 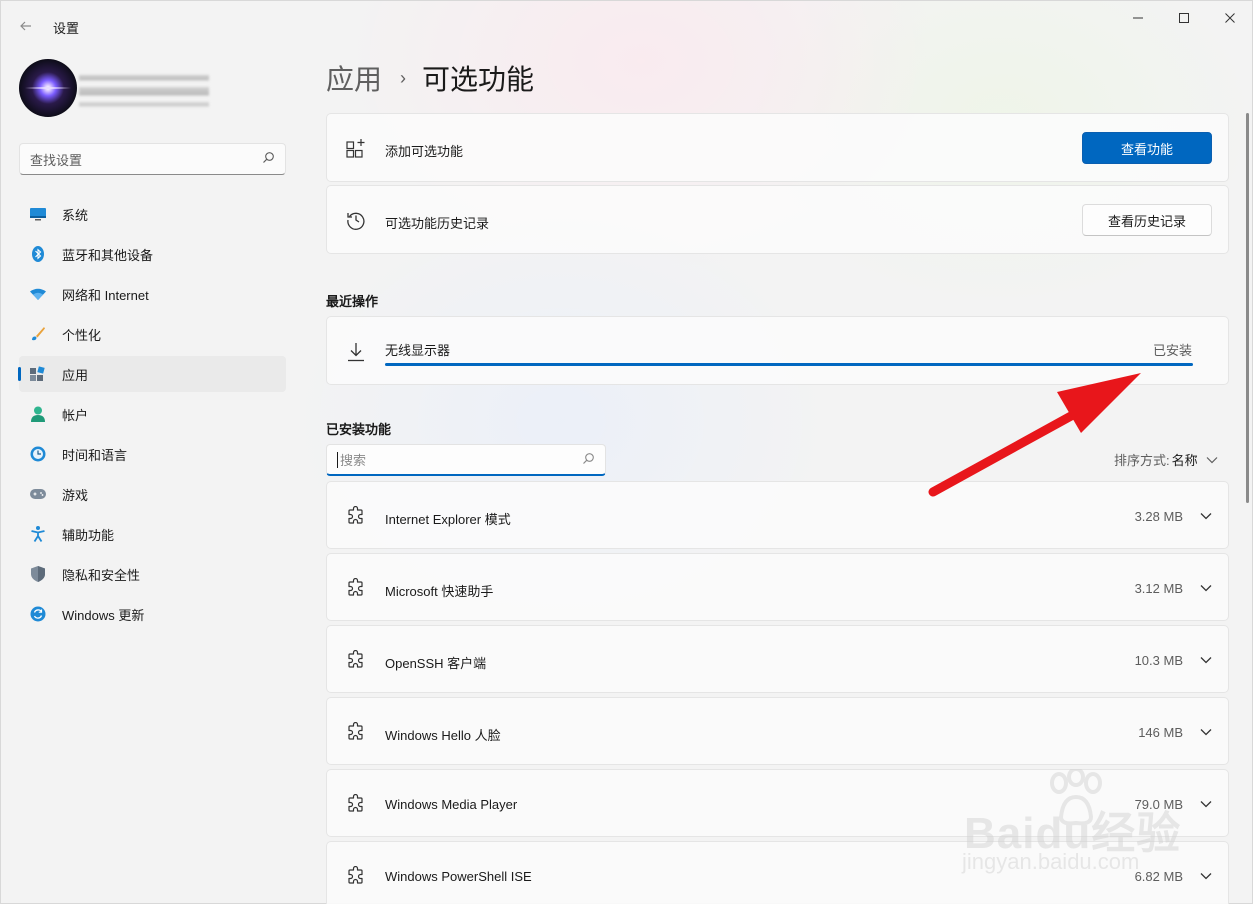 I want to click on sidebar-item-windows-update: Windows 更新, so click(x=152, y=614).